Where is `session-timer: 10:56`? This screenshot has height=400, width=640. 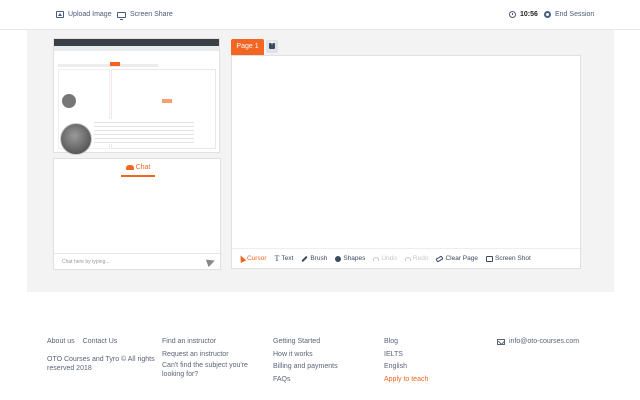 session-timer: 10:56 is located at coordinates (523, 14).